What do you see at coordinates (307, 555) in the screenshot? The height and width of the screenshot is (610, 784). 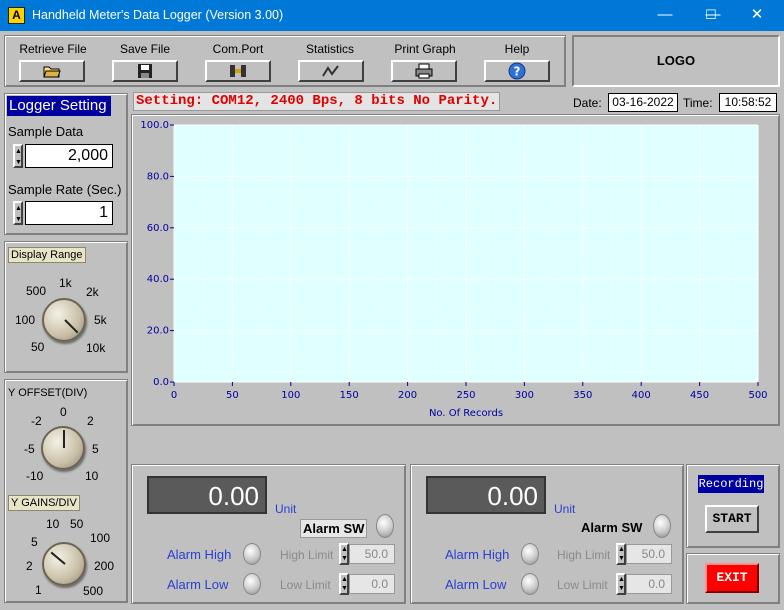 I see `channel1-high-limit-label: High Limit` at bounding box center [307, 555].